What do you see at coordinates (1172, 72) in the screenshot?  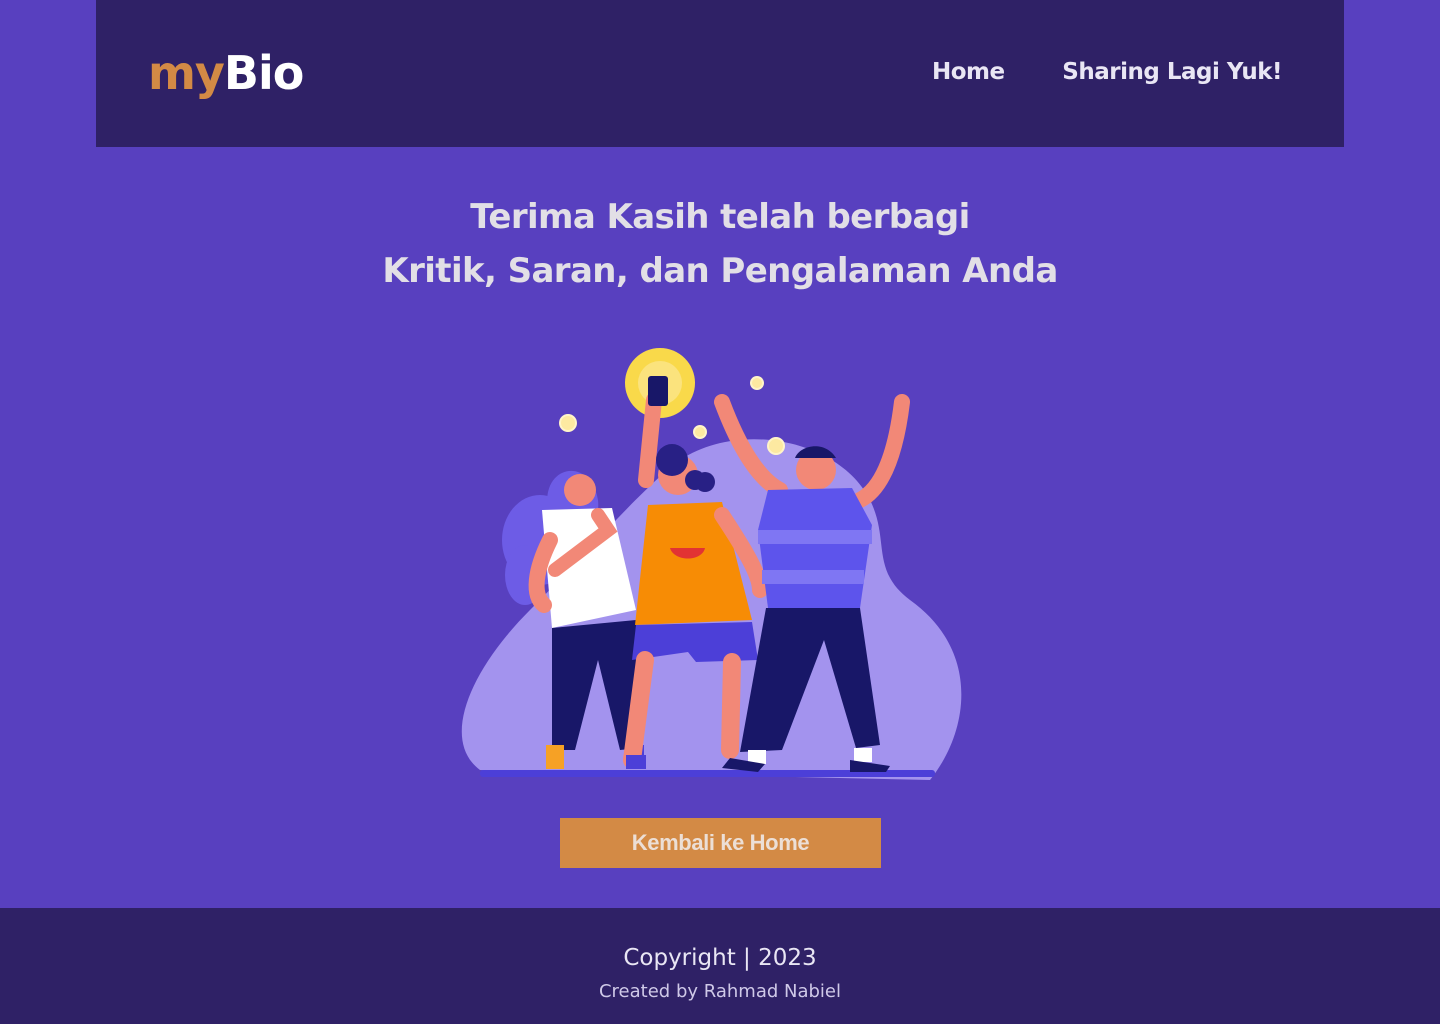 I see `nav-link-sharing: Sharing Lagi Yuk!` at bounding box center [1172, 72].